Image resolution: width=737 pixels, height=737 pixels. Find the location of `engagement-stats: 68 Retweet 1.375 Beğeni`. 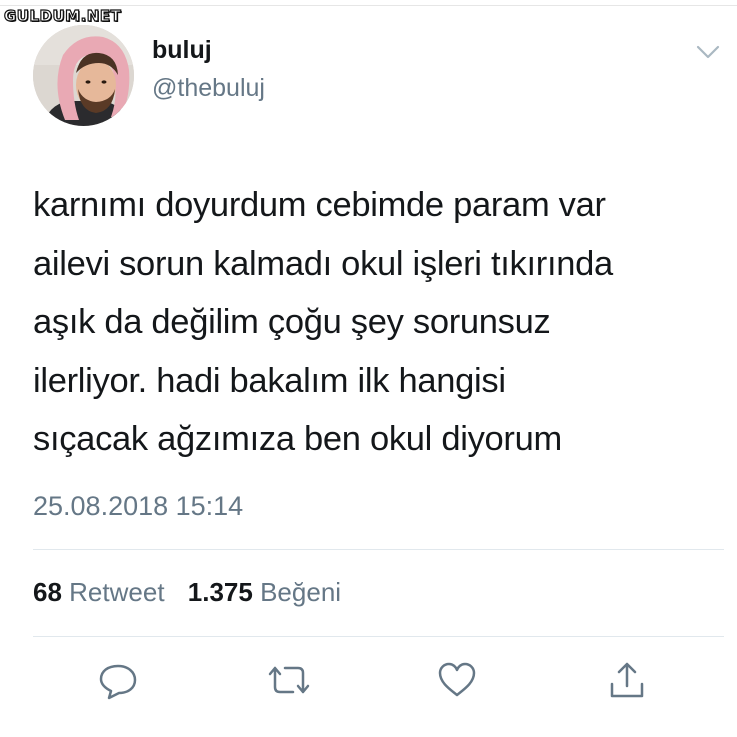

engagement-stats: 68 Retweet 1.375 Beğeni is located at coordinates (187, 592).